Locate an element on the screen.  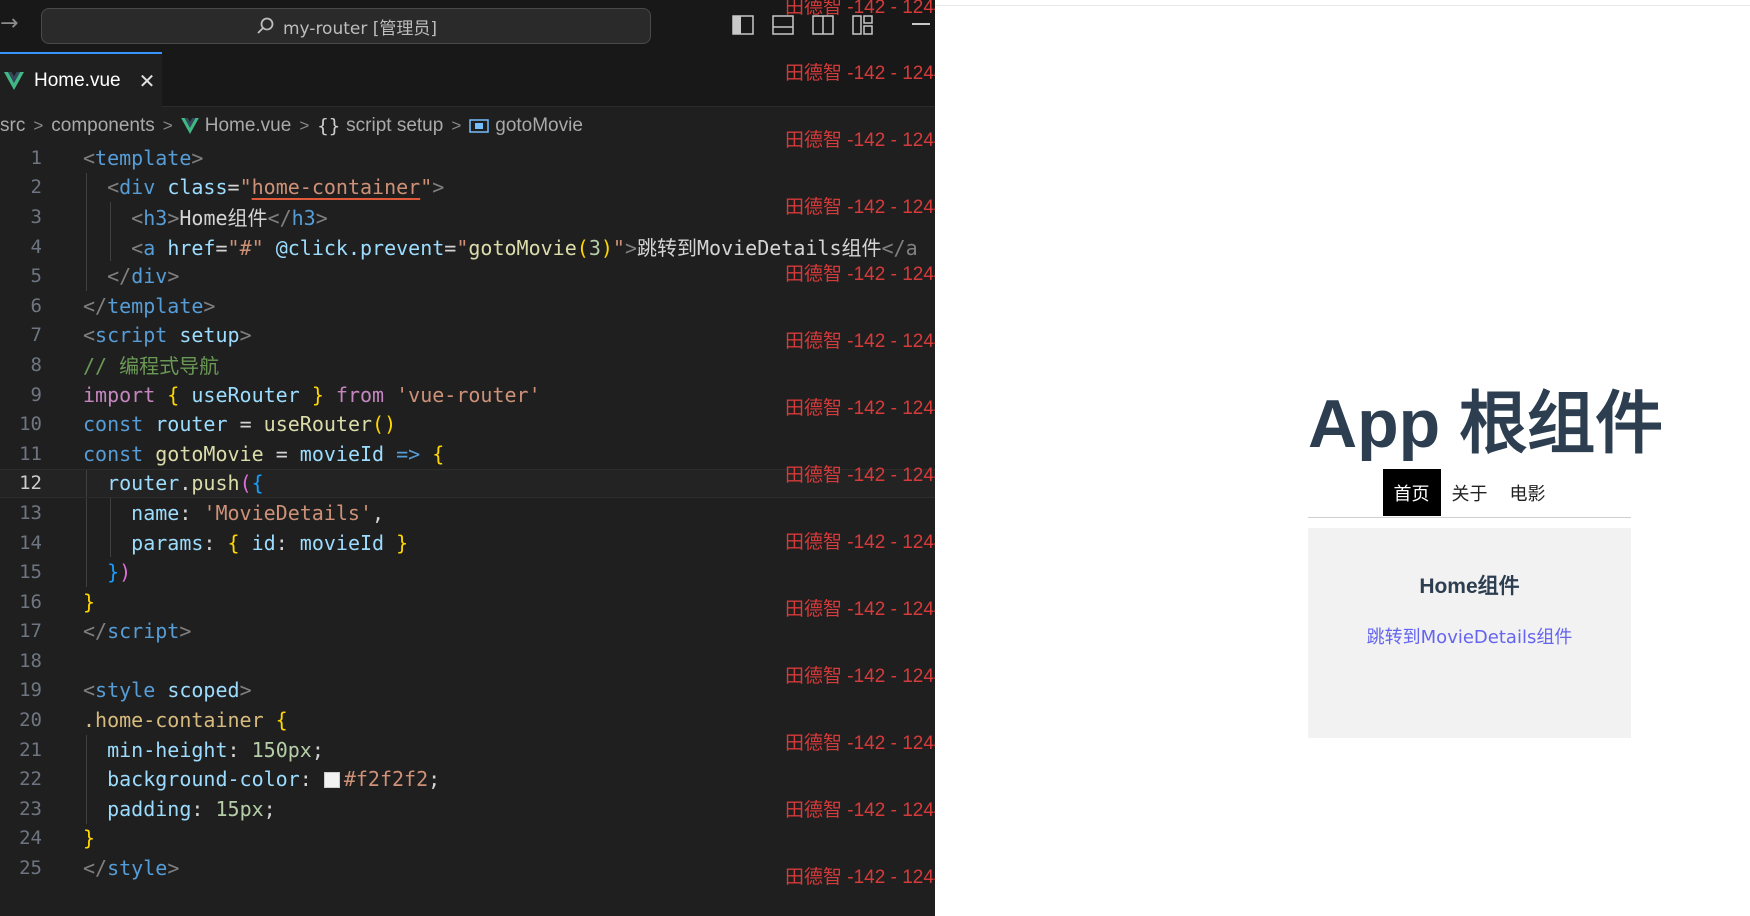
line-number: 1 is located at coordinates (36, 157).